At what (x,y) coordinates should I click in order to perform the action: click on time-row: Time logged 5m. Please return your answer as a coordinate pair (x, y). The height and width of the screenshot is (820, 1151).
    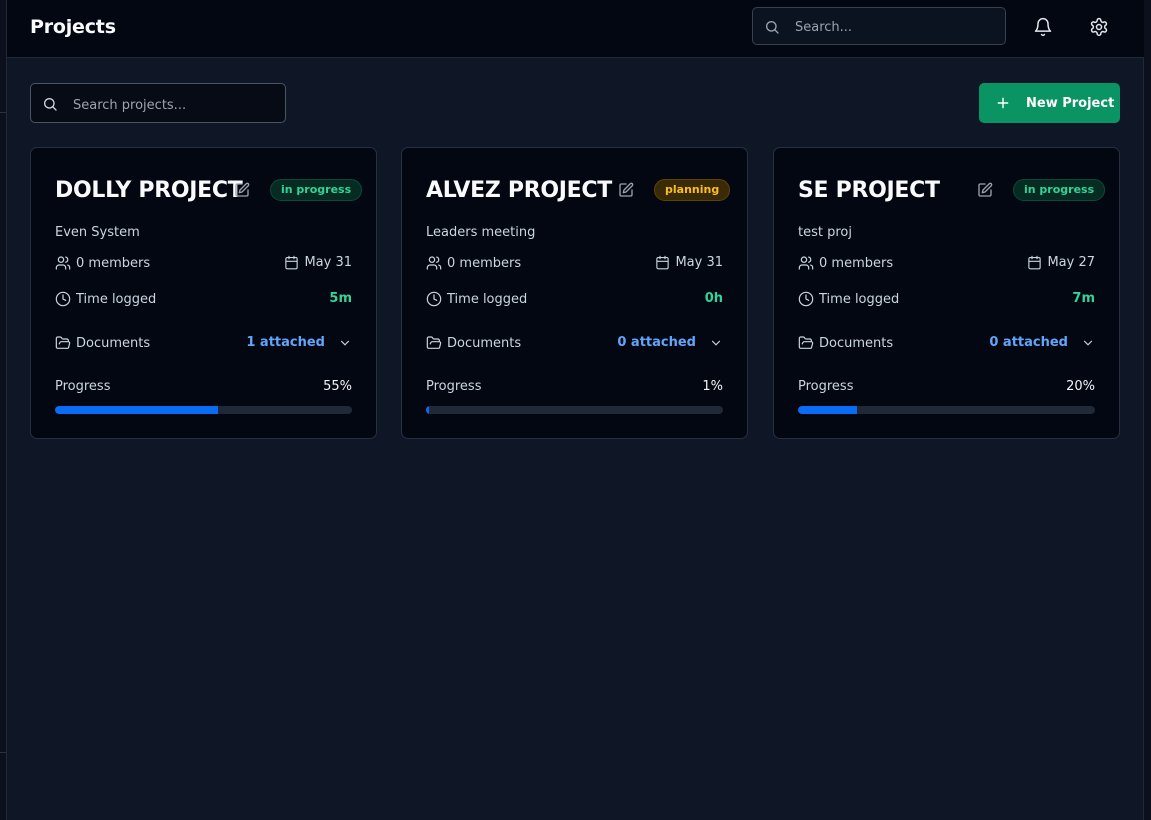
    Looking at the image, I should click on (203, 301).